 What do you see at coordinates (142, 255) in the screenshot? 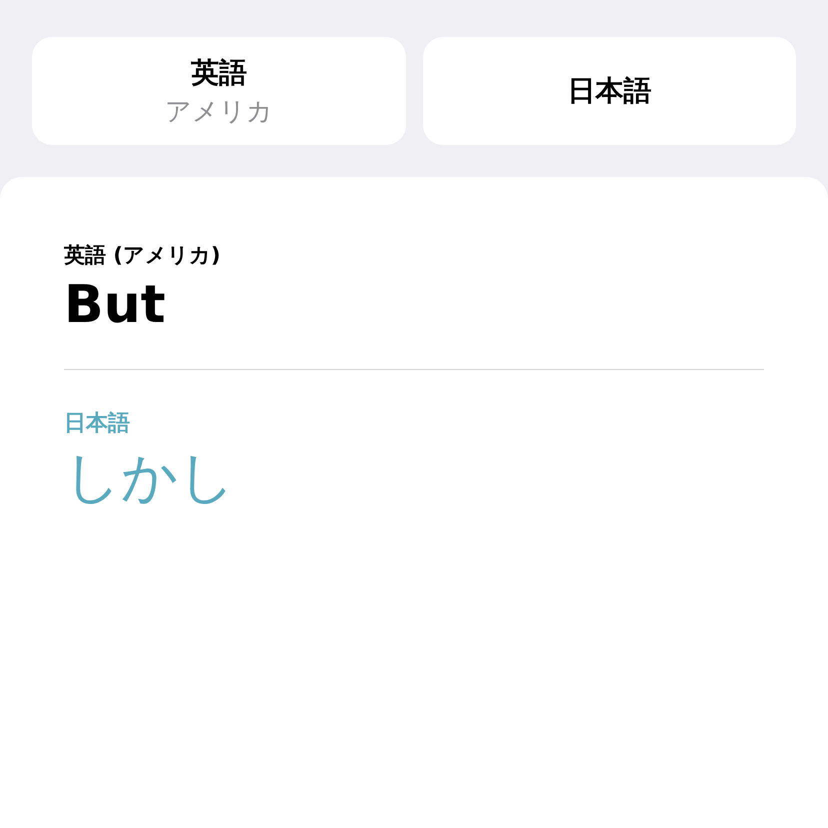
I see `source-language-label: 英語 (アメリカ)` at bounding box center [142, 255].